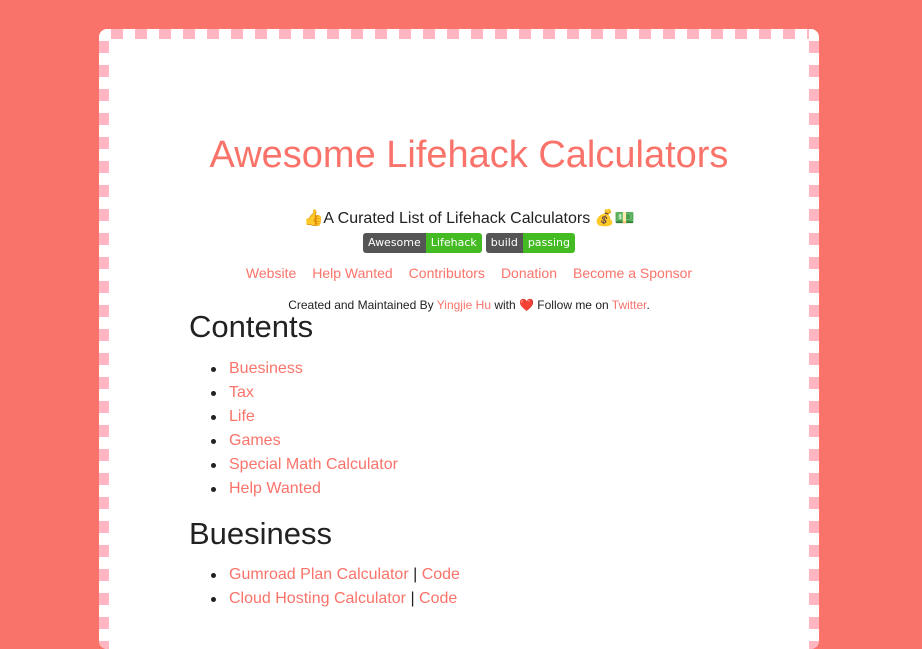 The width and height of the screenshot is (922, 649). Describe the element at coordinates (251, 326) in the screenshot. I see `contents-heading: Contents` at that location.